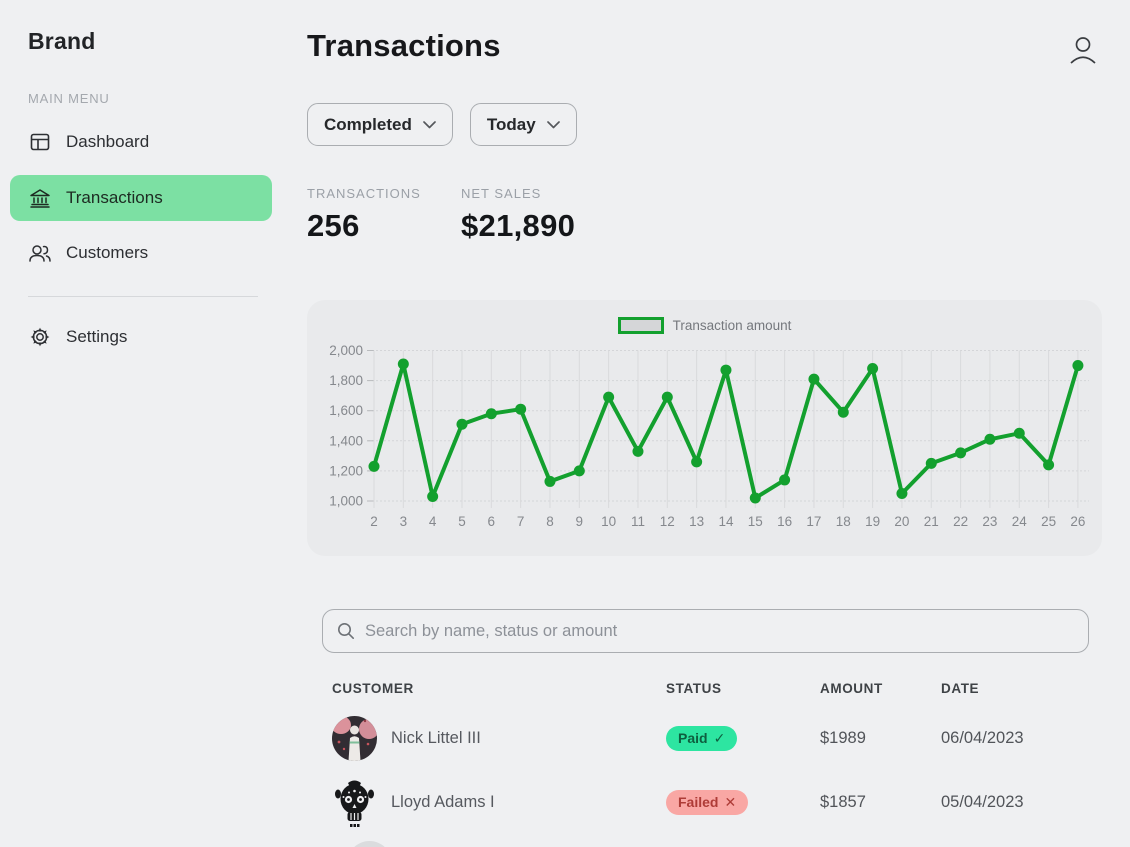  Describe the element at coordinates (346, 440) in the screenshot. I see `svg-text: 1,400` at that location.